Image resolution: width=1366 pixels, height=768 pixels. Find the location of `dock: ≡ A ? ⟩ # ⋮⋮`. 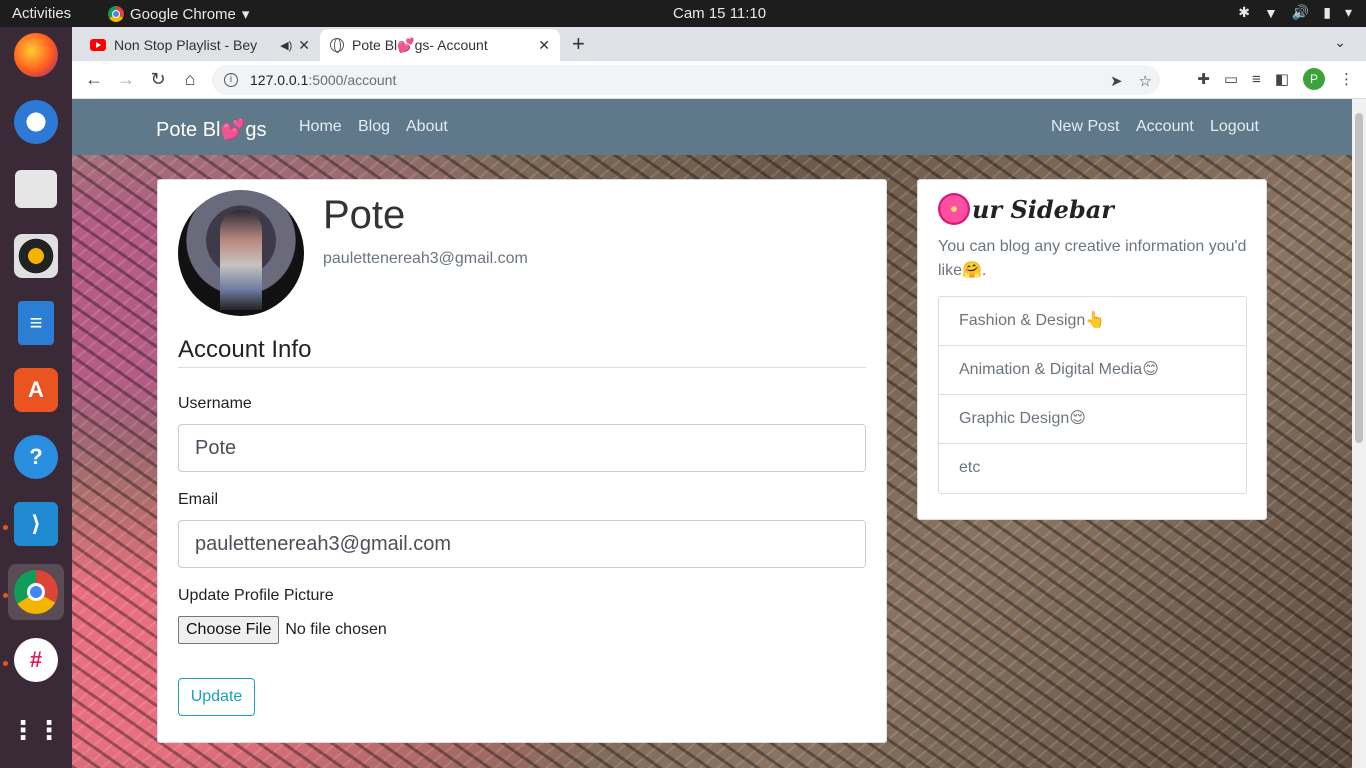

dock: ≡ A ? ⟩ # ⋮⋮ is located at coordinates (36, 397).